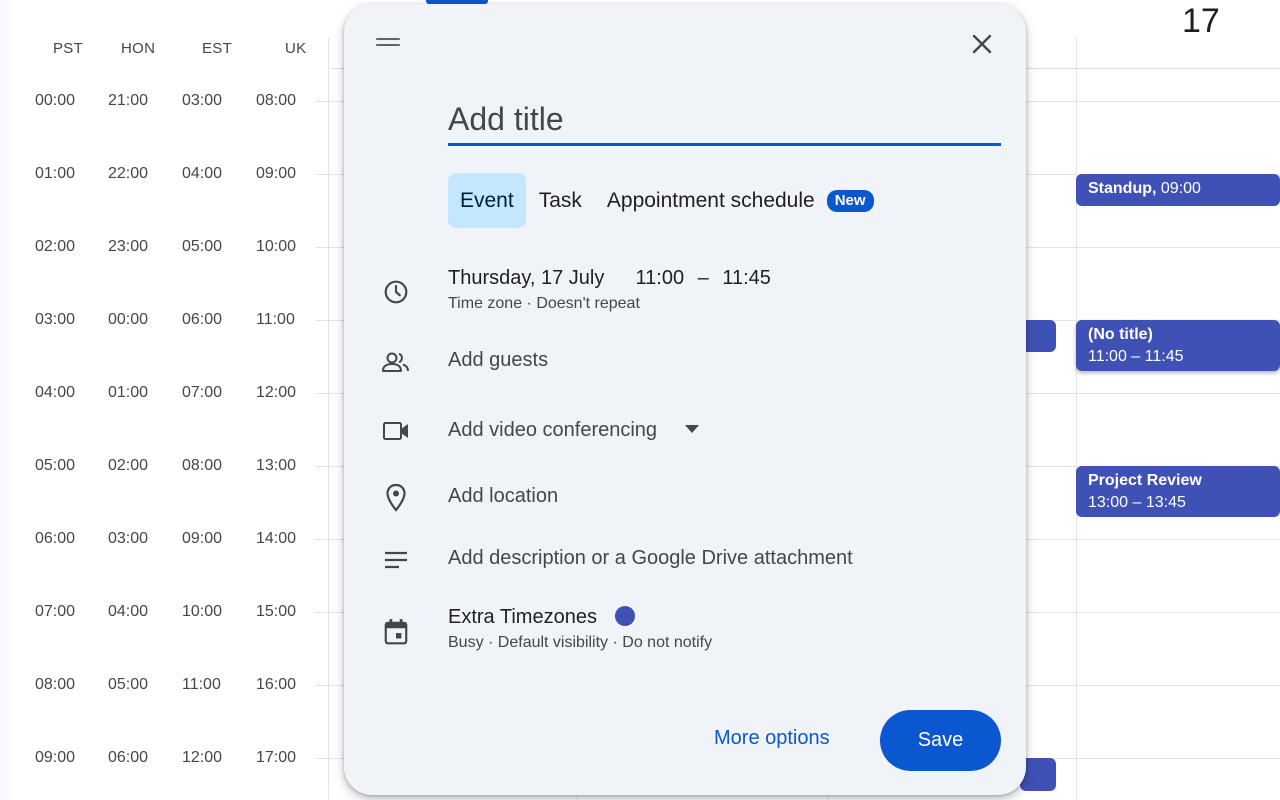 The width and height of the screenshot is (1280, 800). Describe the element at coordinates (165, 248) in the screenshot. I see `timezone-time-row: 02:00 23:00 05:00 10:00` at that location.